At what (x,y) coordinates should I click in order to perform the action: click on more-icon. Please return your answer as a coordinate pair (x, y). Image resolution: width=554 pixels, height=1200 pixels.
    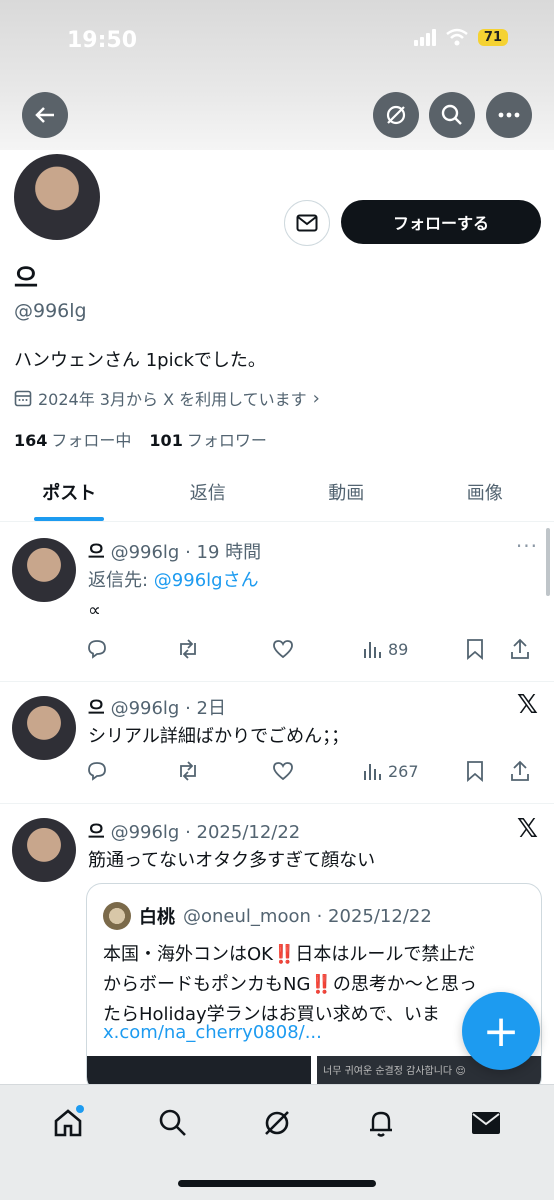
    Looking at the image, I should click on (509, 115).